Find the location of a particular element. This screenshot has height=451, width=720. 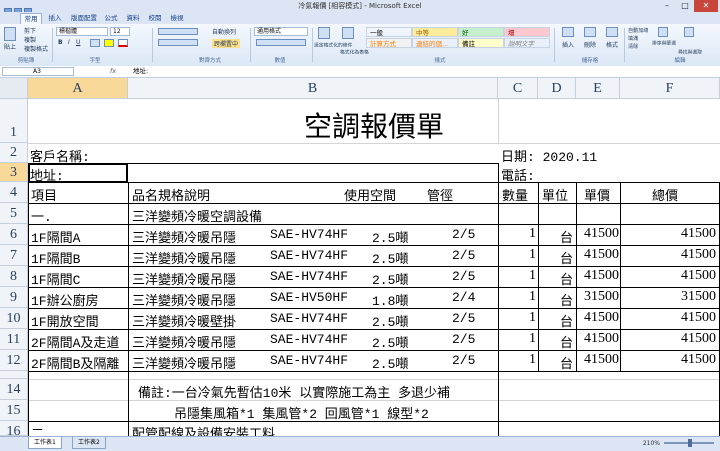

number-format-select: 通用格式 is located at coordinates (281, 31).